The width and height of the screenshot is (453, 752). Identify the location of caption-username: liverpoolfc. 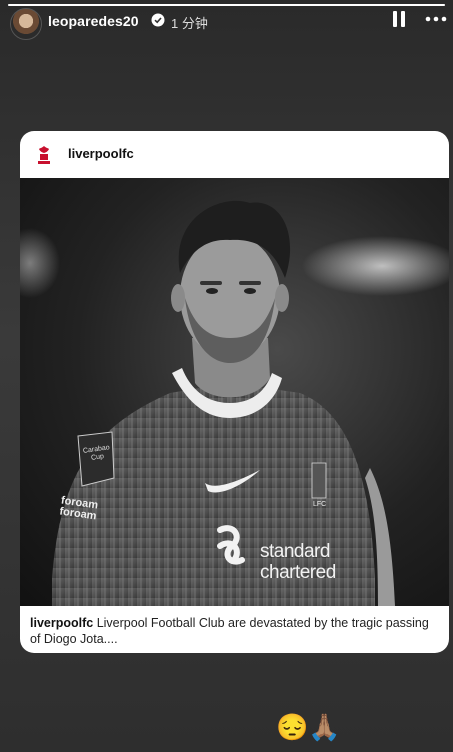
(61, 623).